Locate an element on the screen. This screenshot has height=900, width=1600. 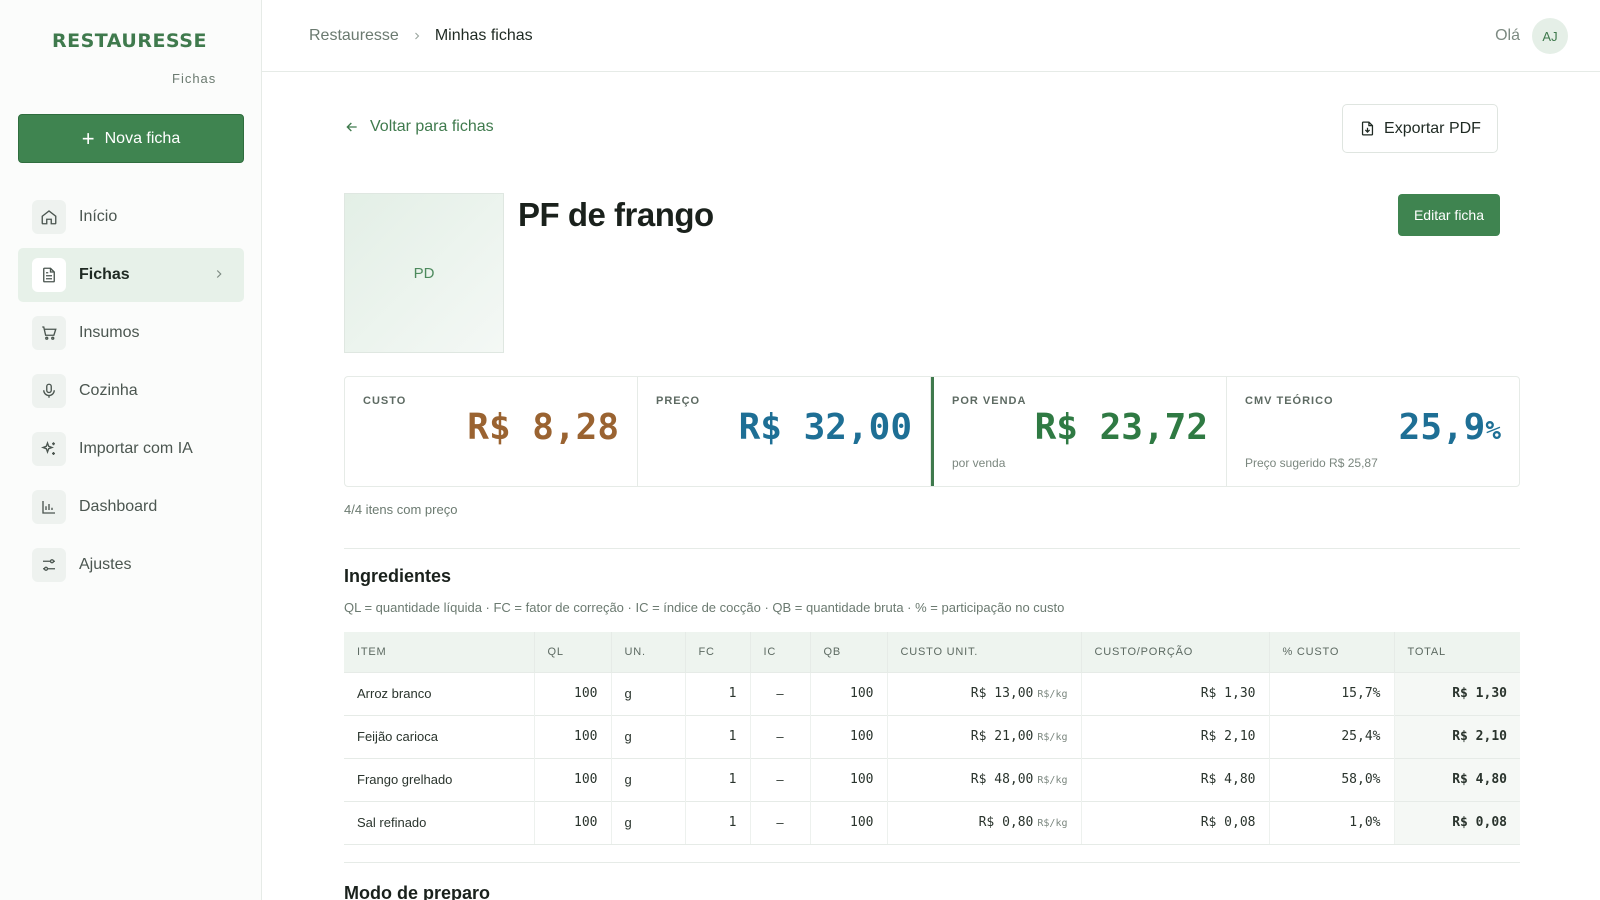
stat-label: CMV TEÓRICO is located at coordinates (1289, 401).